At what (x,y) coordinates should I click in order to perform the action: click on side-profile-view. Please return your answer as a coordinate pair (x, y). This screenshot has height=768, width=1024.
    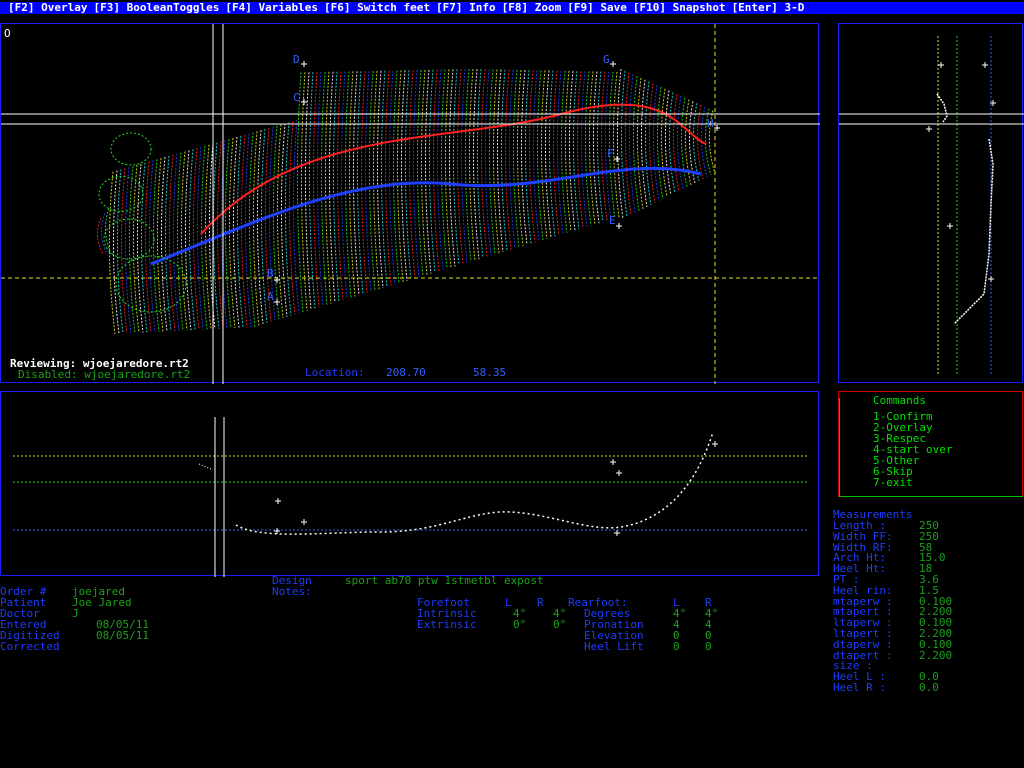
    Looking at the image, I should click on (931, 203).